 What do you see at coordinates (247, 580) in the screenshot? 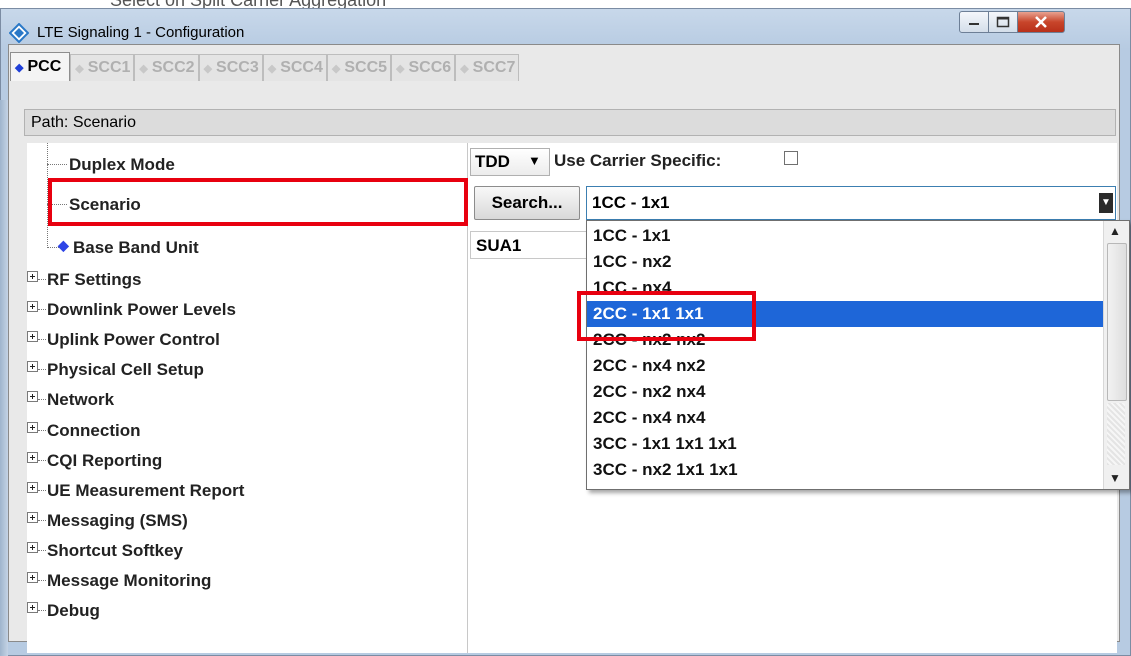
I see `tree-node-message-monitoring: Message Monitoring` at bounding box center [247, 580].